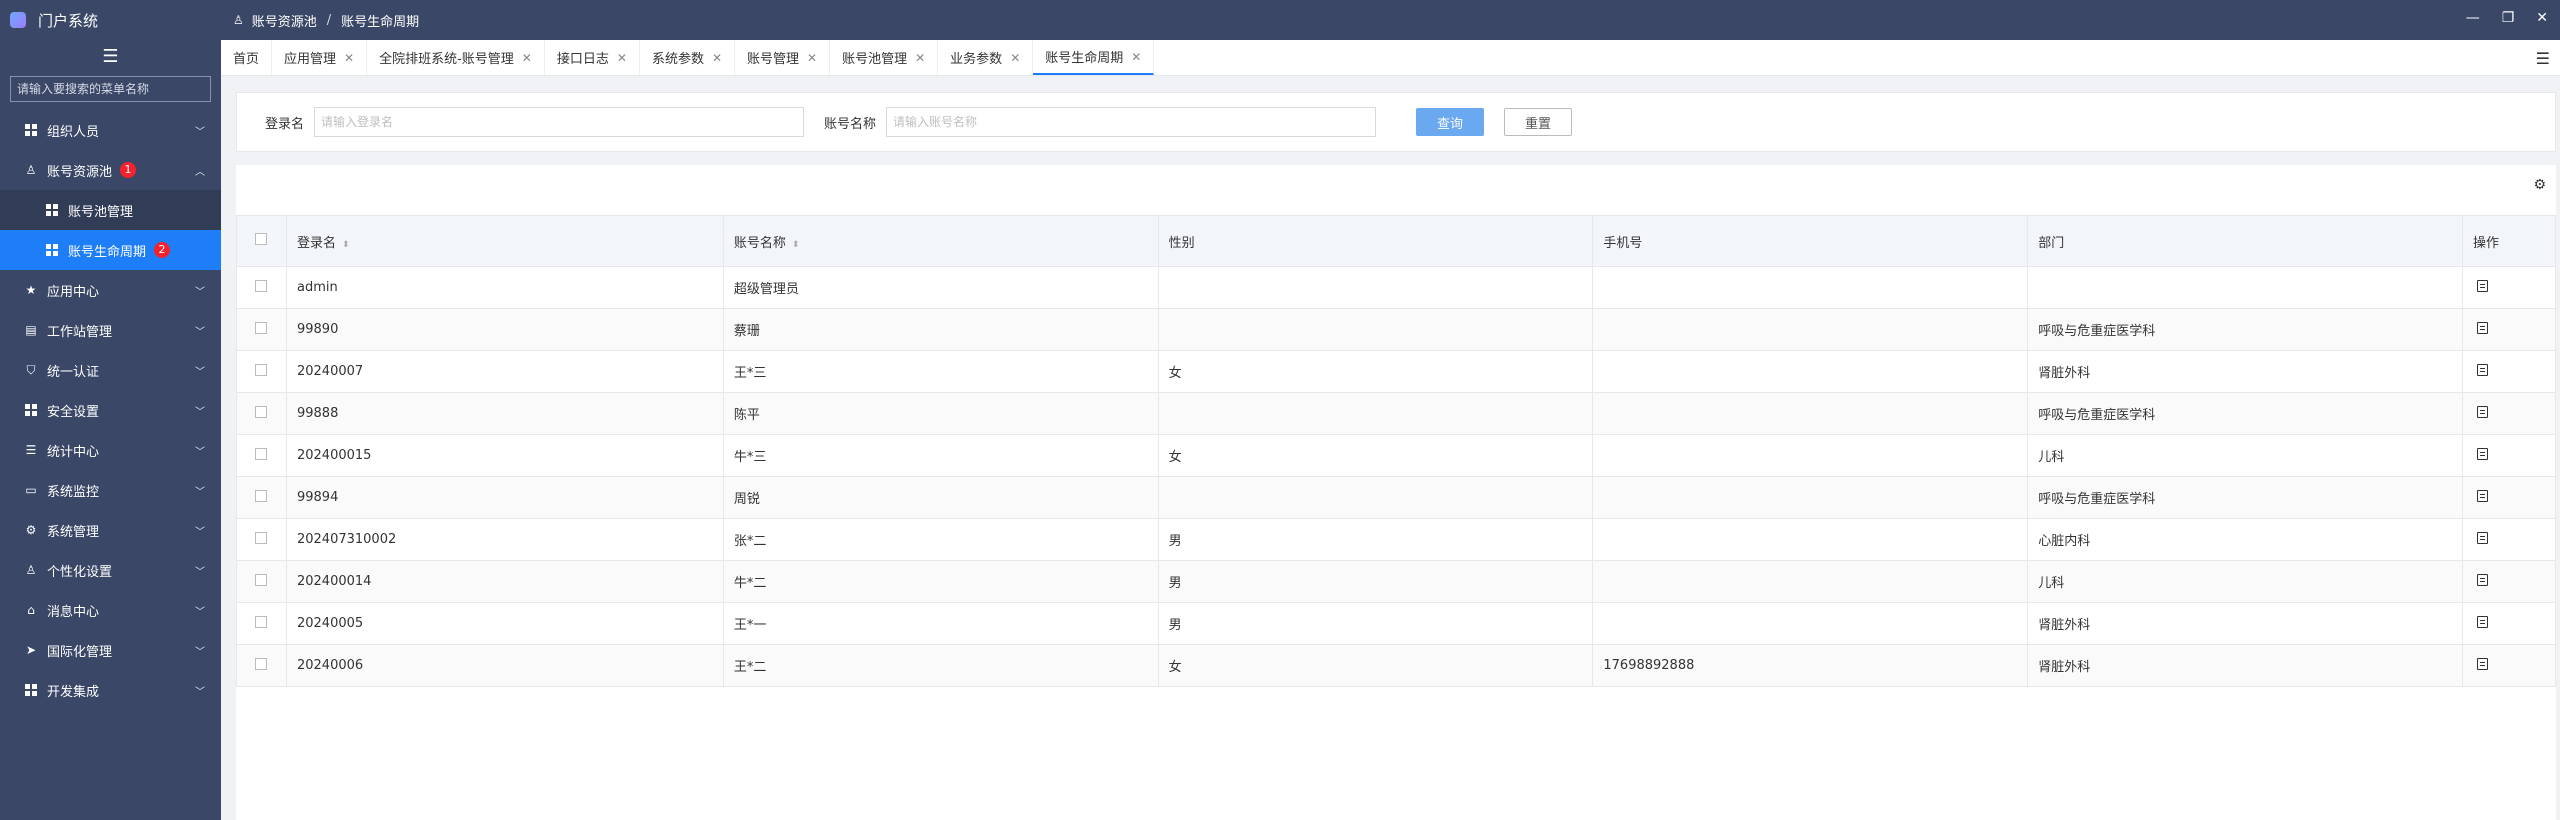 The image size is (2560, 820). I want to click on sidebar-item-stats: ☰ 统计中心 ﹀, so click(110, 450).